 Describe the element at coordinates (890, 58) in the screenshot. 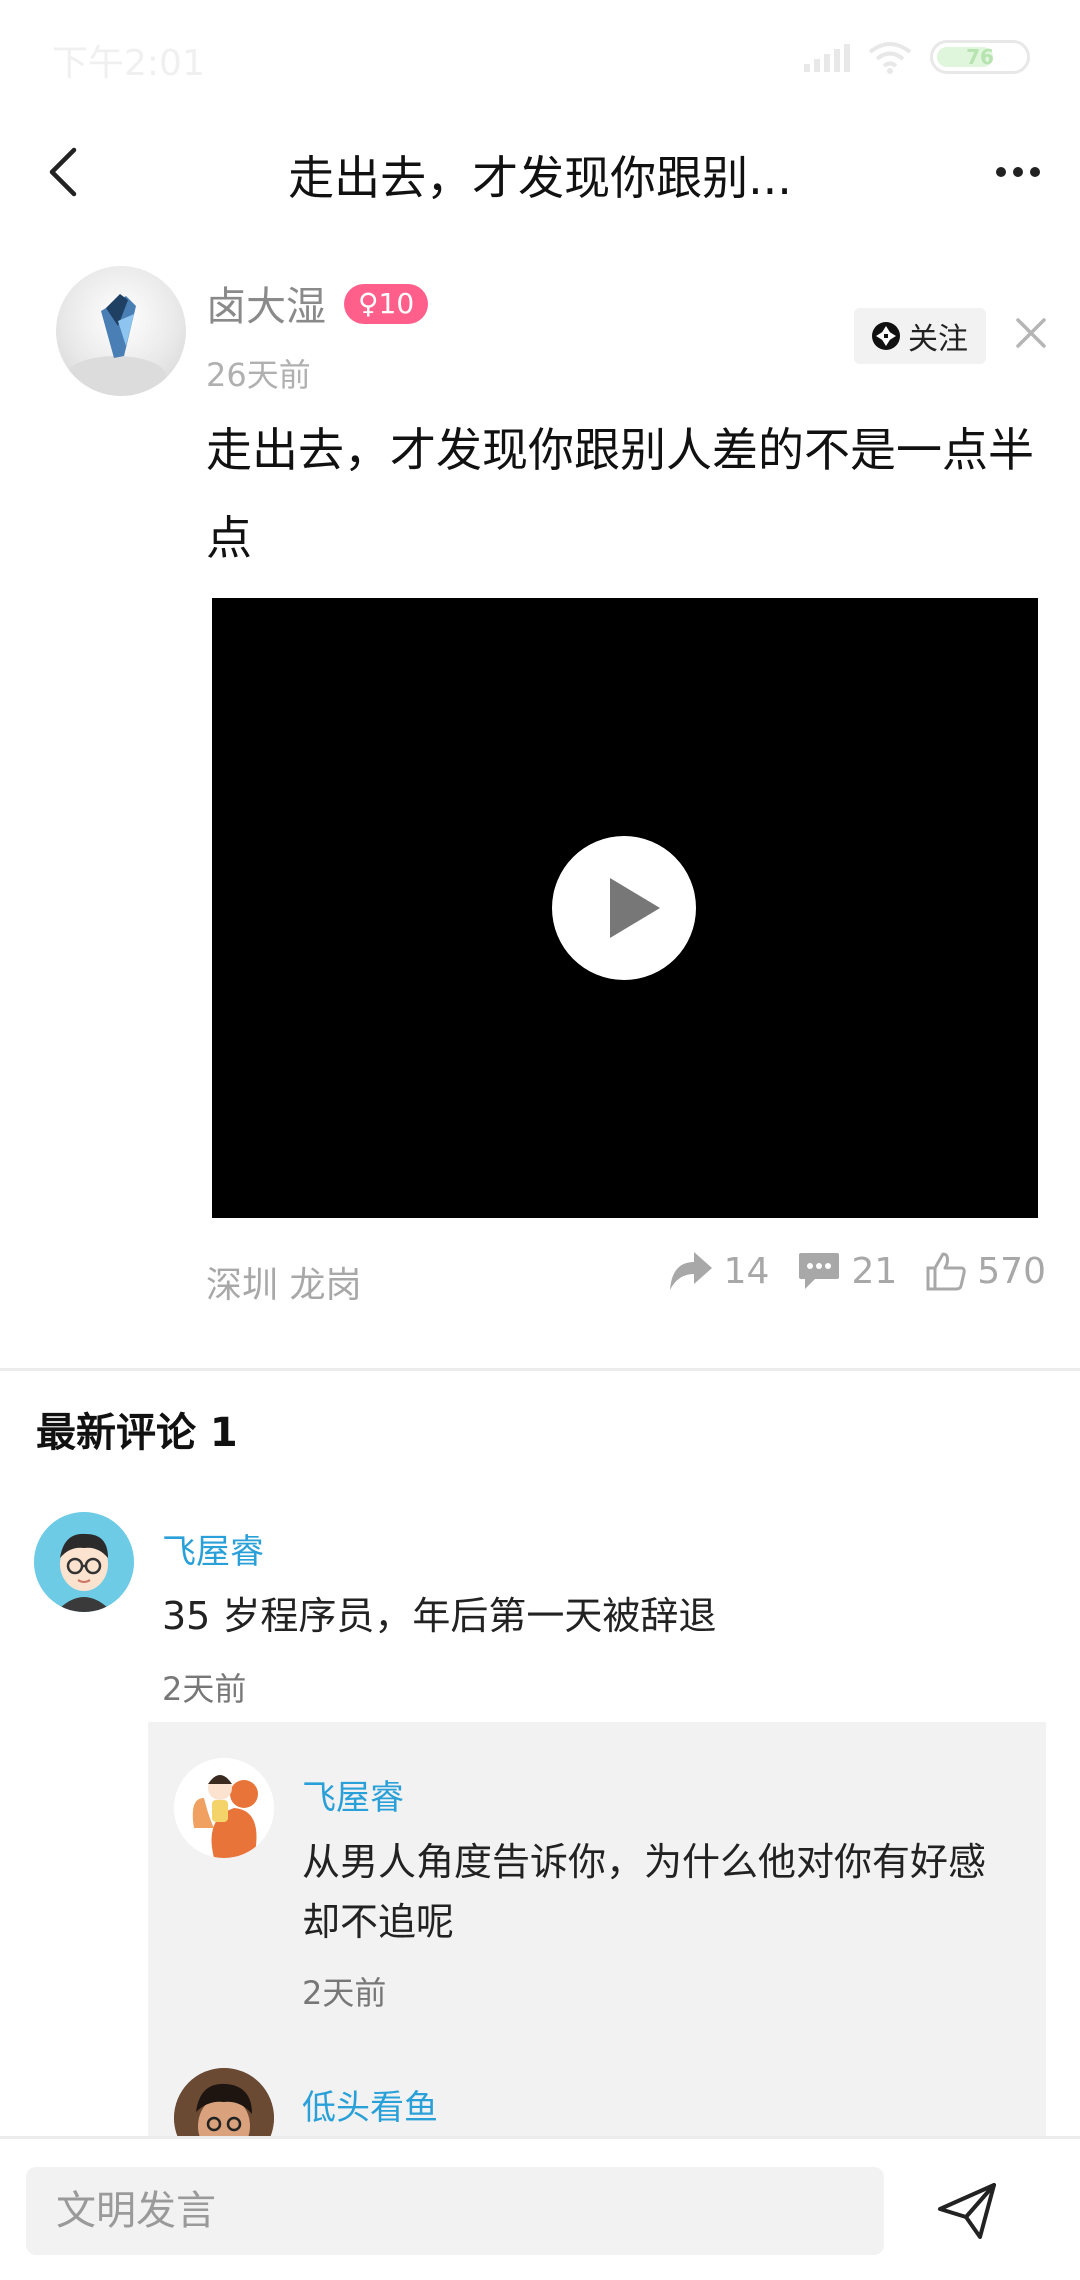

I see `wifi-icon` at that location.